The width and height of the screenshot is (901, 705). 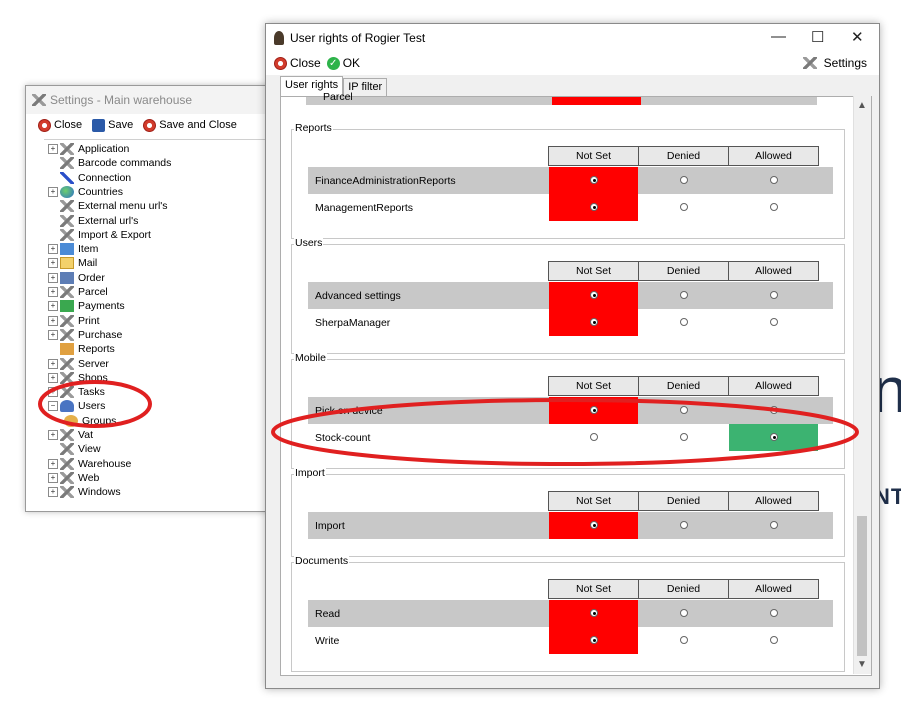 What do you see at coordinates (85, 435) in the screenshot?
I see `tree-item-label: Vat` at bounding box center [85, 435].